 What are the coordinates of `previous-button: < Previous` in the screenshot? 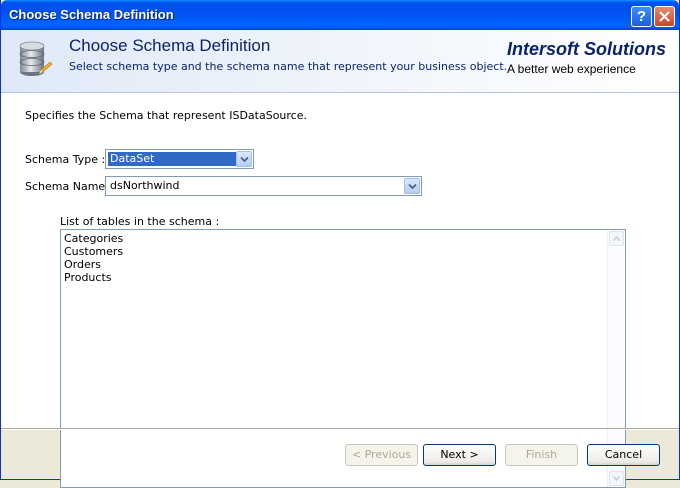 It's located at (381, 455).